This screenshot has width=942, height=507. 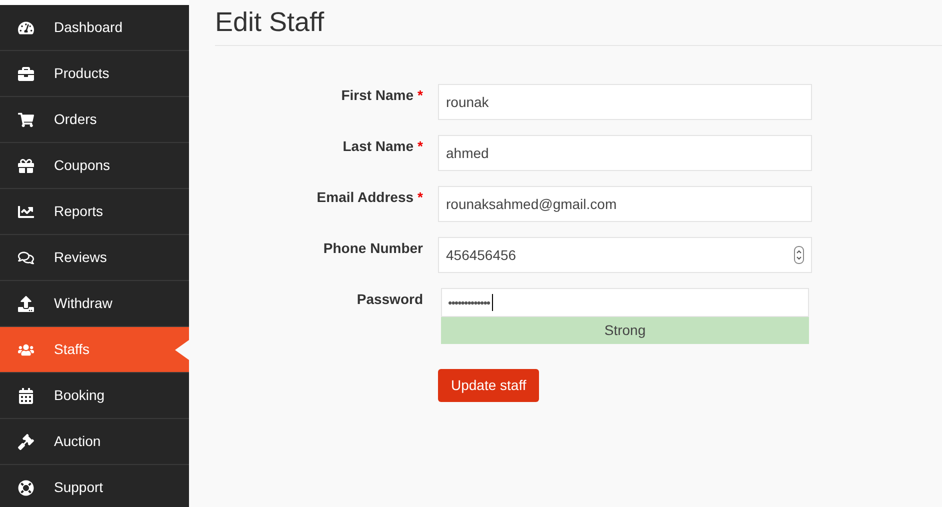 What do you see at coordinates (94, 350) in the screenshot?
I see `sidebar-item: Staffs` at bounding box center [94, 350].